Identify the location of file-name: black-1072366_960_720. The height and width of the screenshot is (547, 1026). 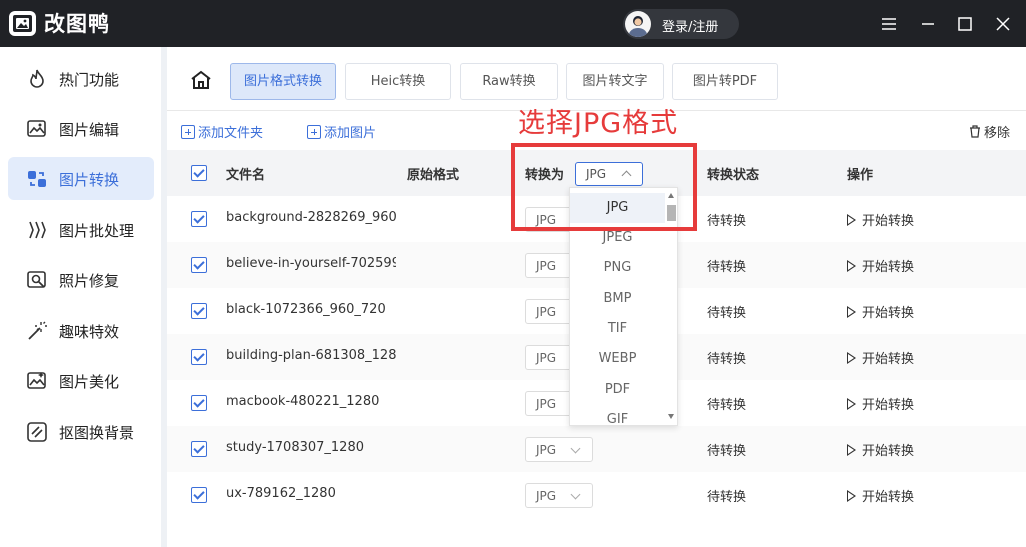
(306, 309).